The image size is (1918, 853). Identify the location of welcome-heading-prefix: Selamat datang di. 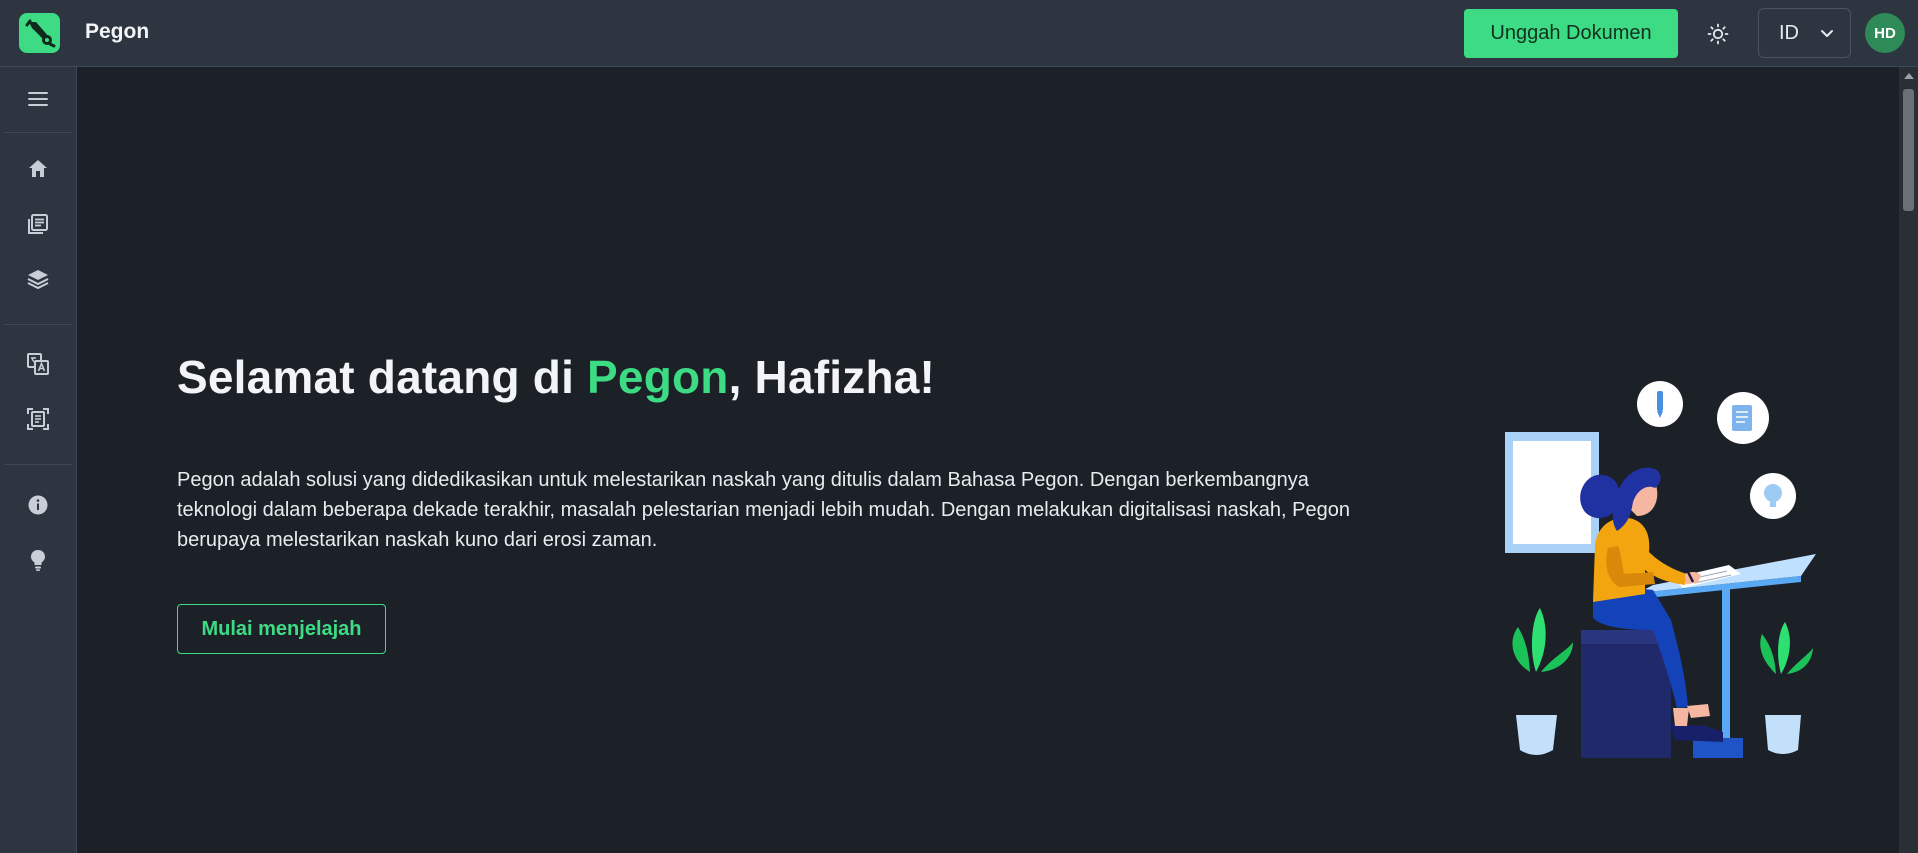
(382, 377).